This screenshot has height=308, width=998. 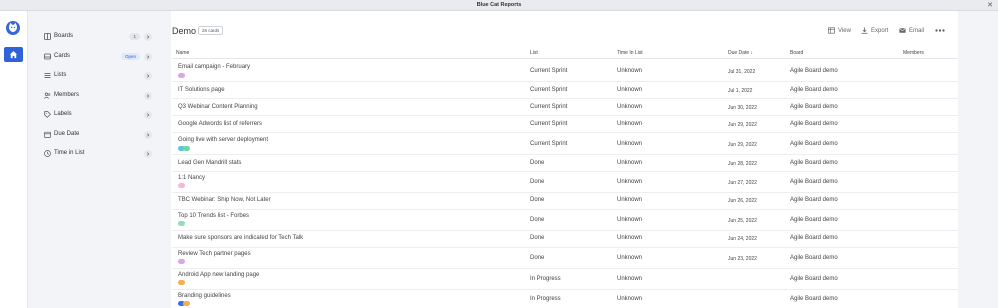 What do you see at coordinates (14, 159) in the screenshot?
I see `app-rail` at bounding box center [14, 159].